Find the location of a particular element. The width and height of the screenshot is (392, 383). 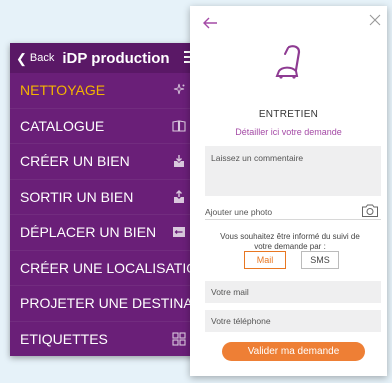

back-label: Back is located at coordinates (42, 58).